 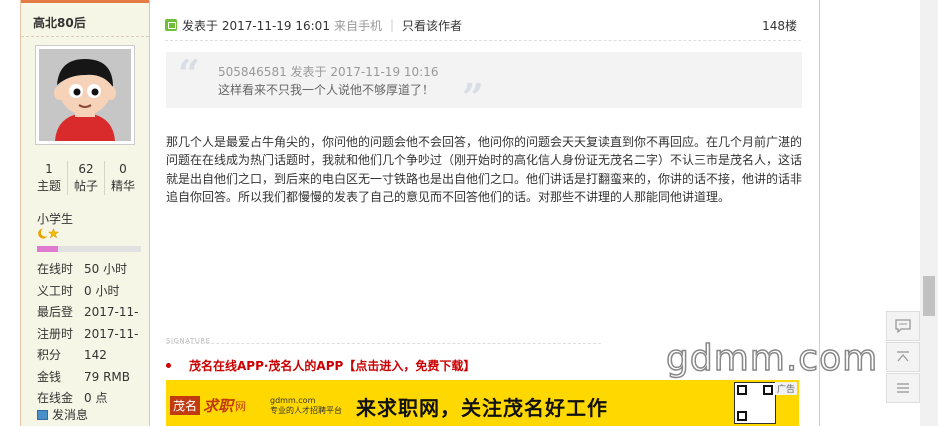 What do you see at coordinates (168, 365) in the screenshot?
I see `bullet-icon` at bounding box center [168, 365].